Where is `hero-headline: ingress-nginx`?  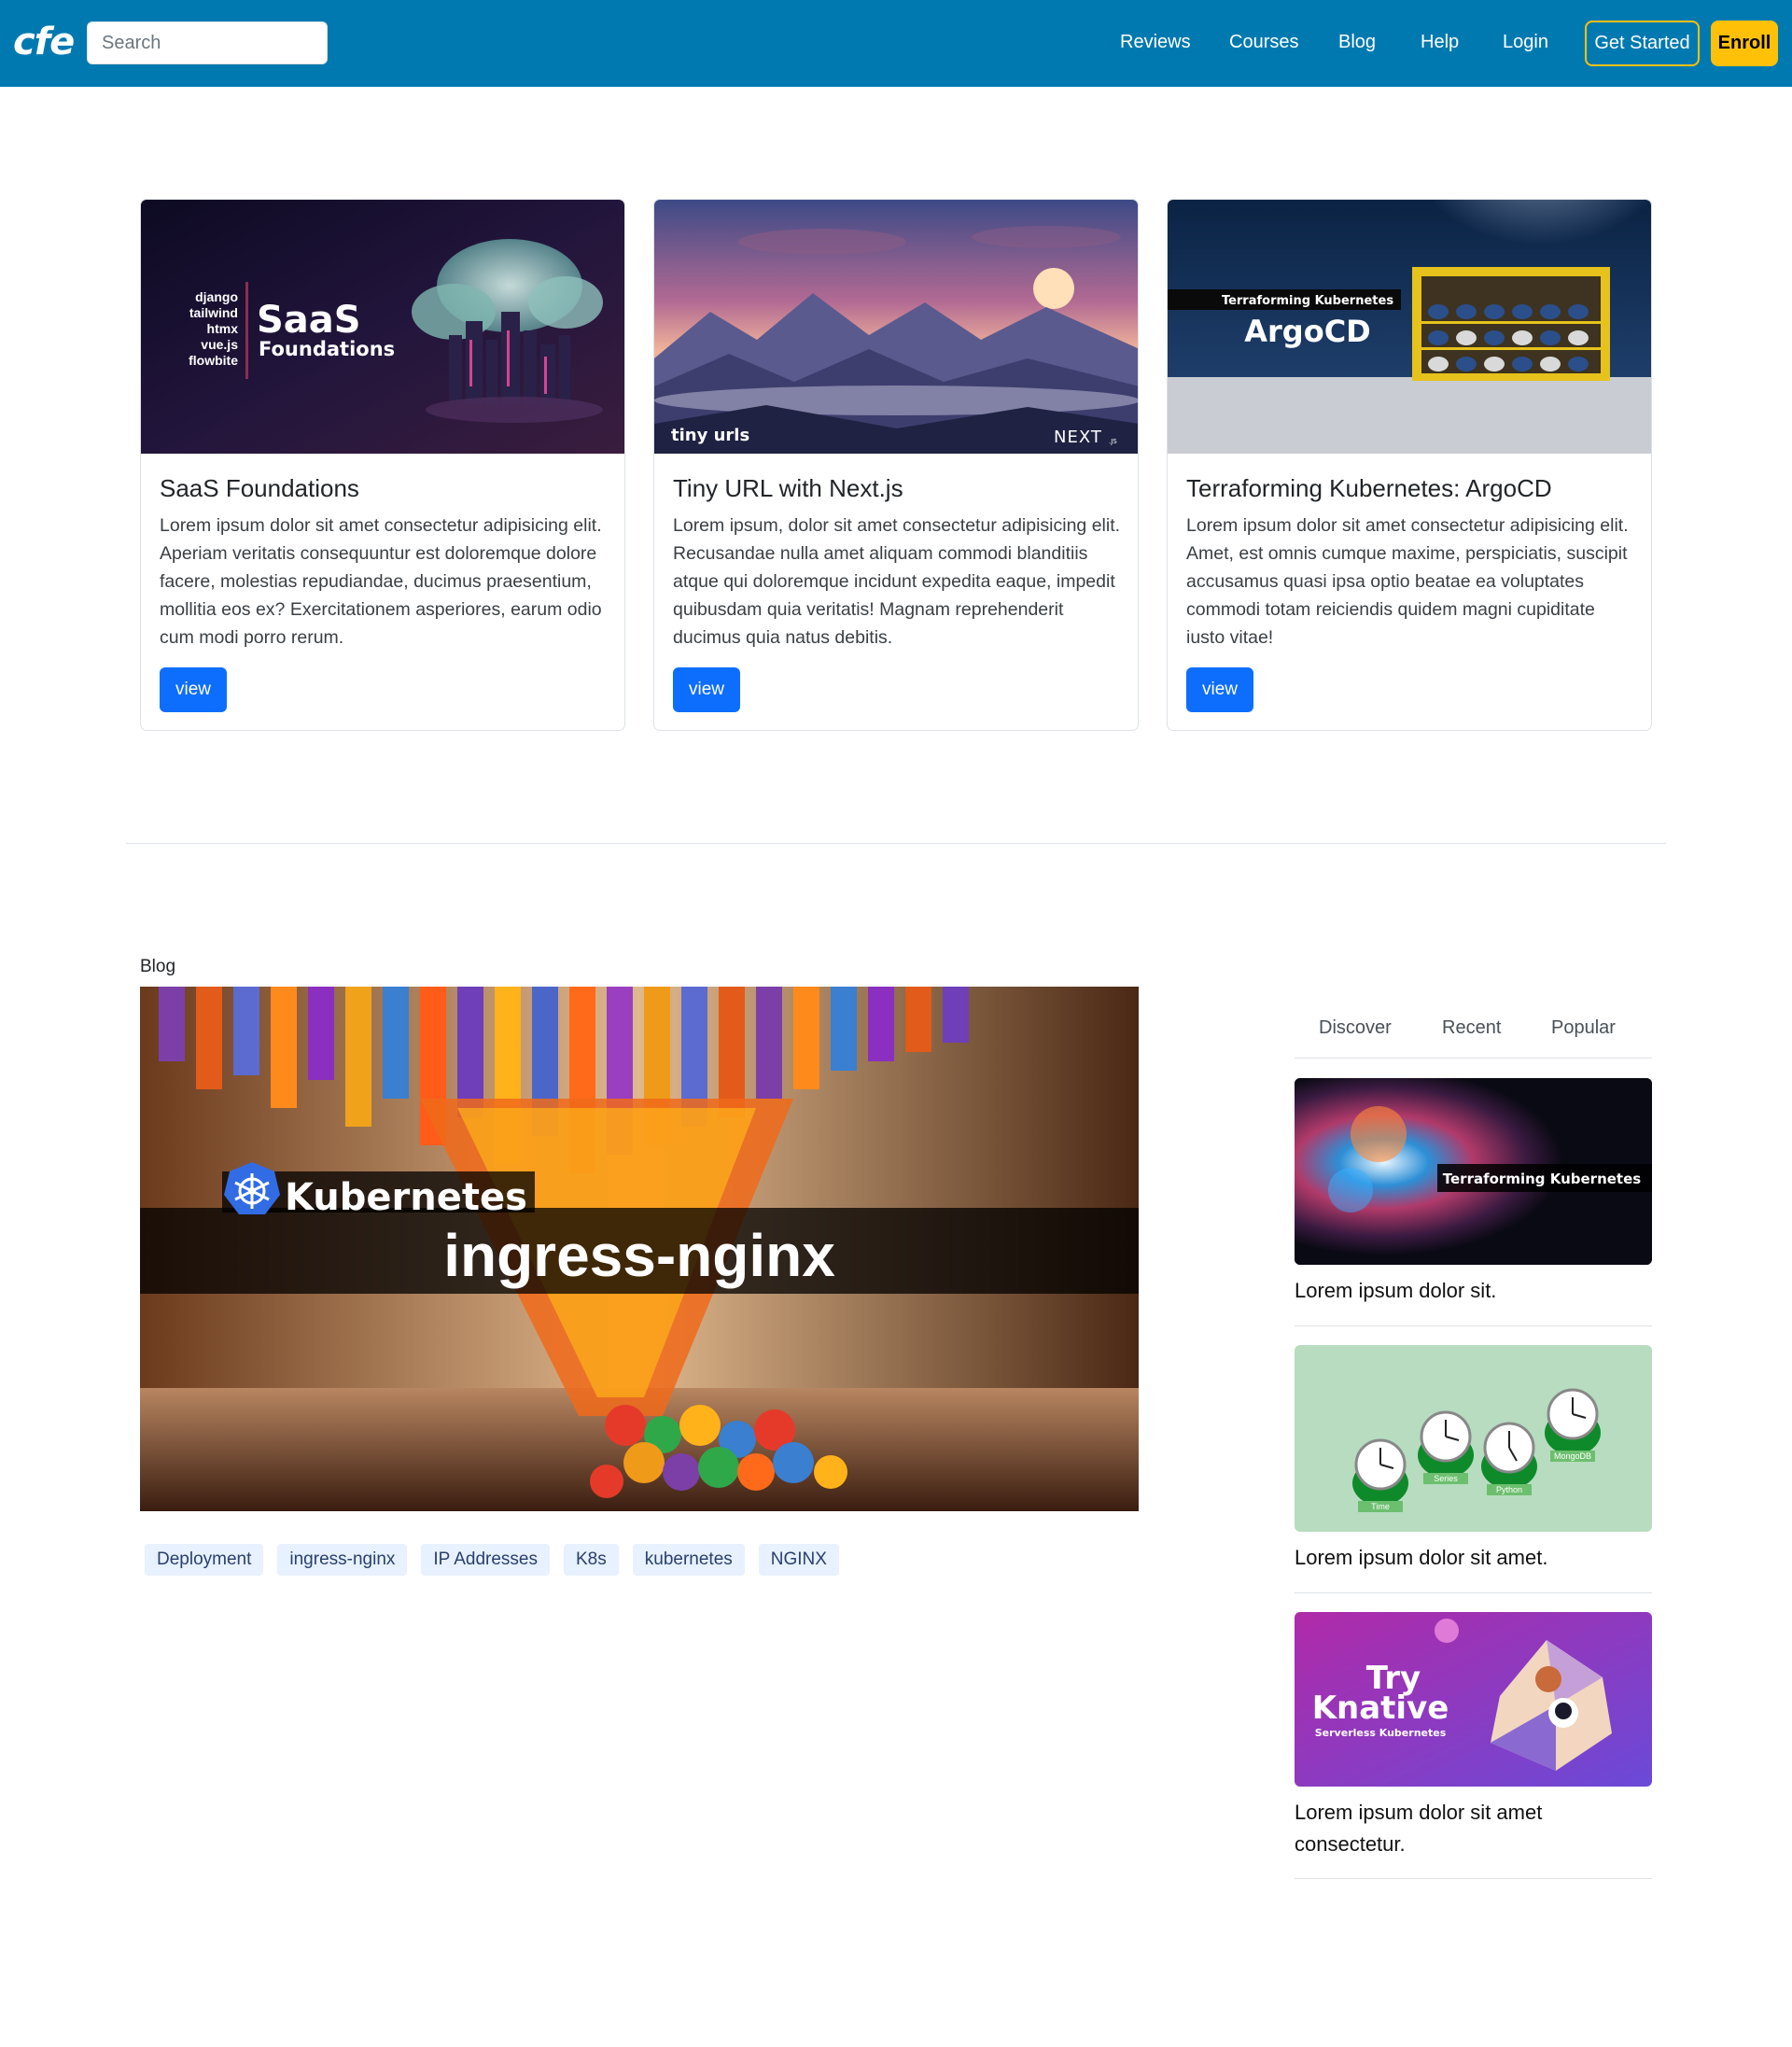
hero-headline: ingress-nginx is located at coordinates (639, 1255).